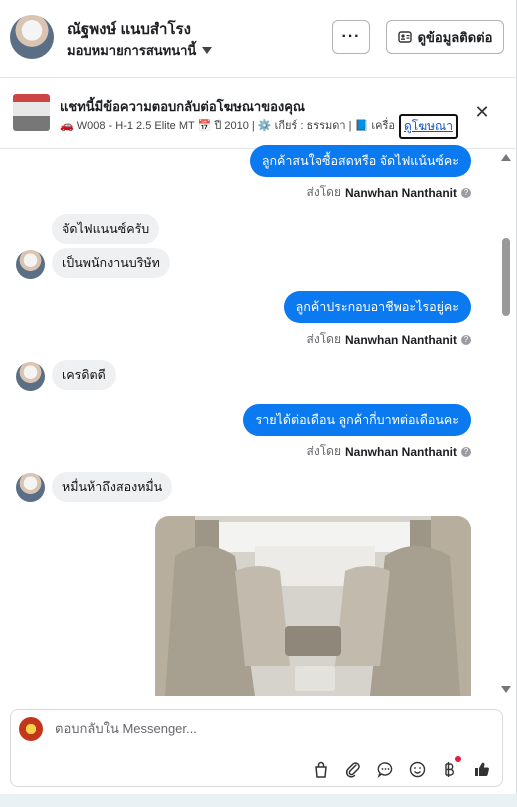 The width and height of the screenshot is (517, 807). I want to click on car-interior-illustration, so click(313, 606).